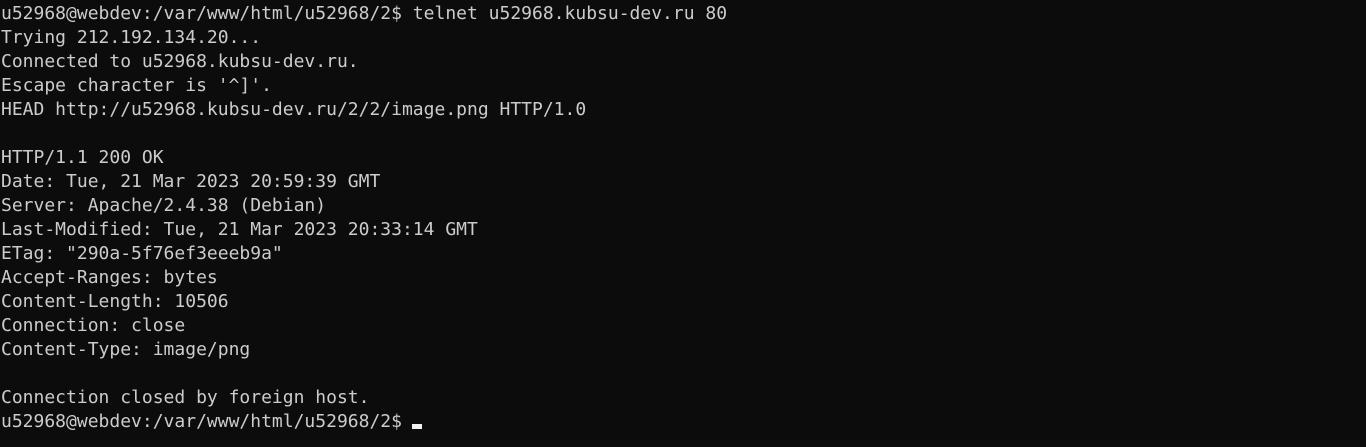  I want to click on output-line: Escape character is '^]'., so click(136, 85).